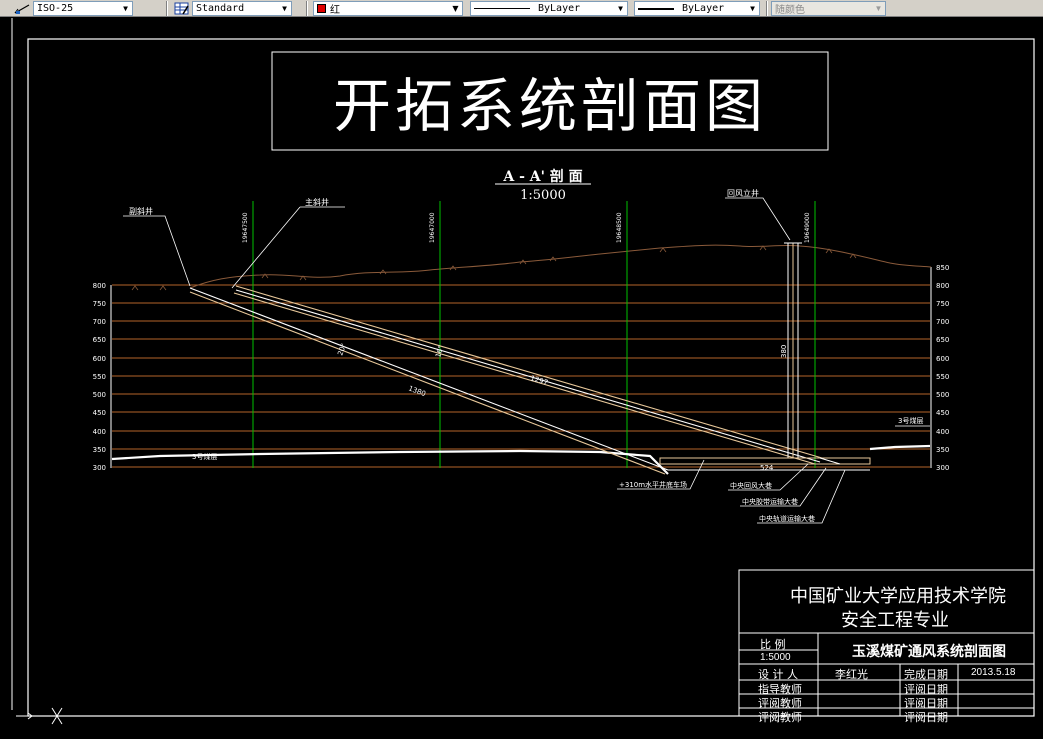 This screenshot has height=739, width=1043. I want to click on table-style-icon, so click(181, 9).